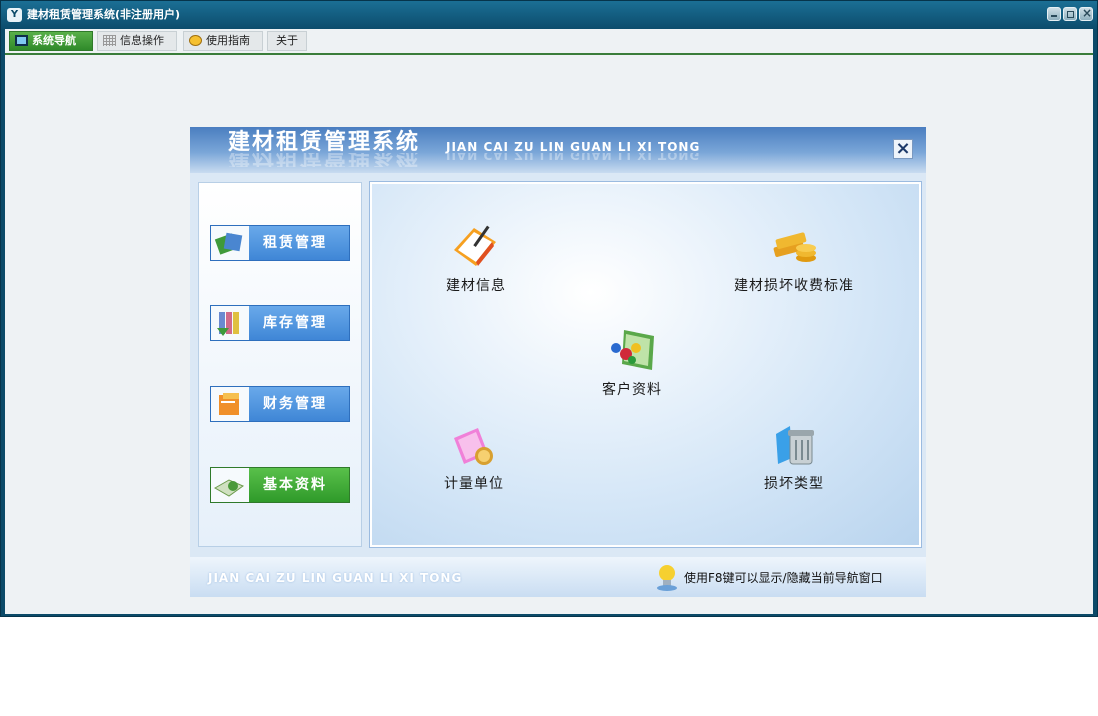  I want to click on finance-icon, so click(230, 404).